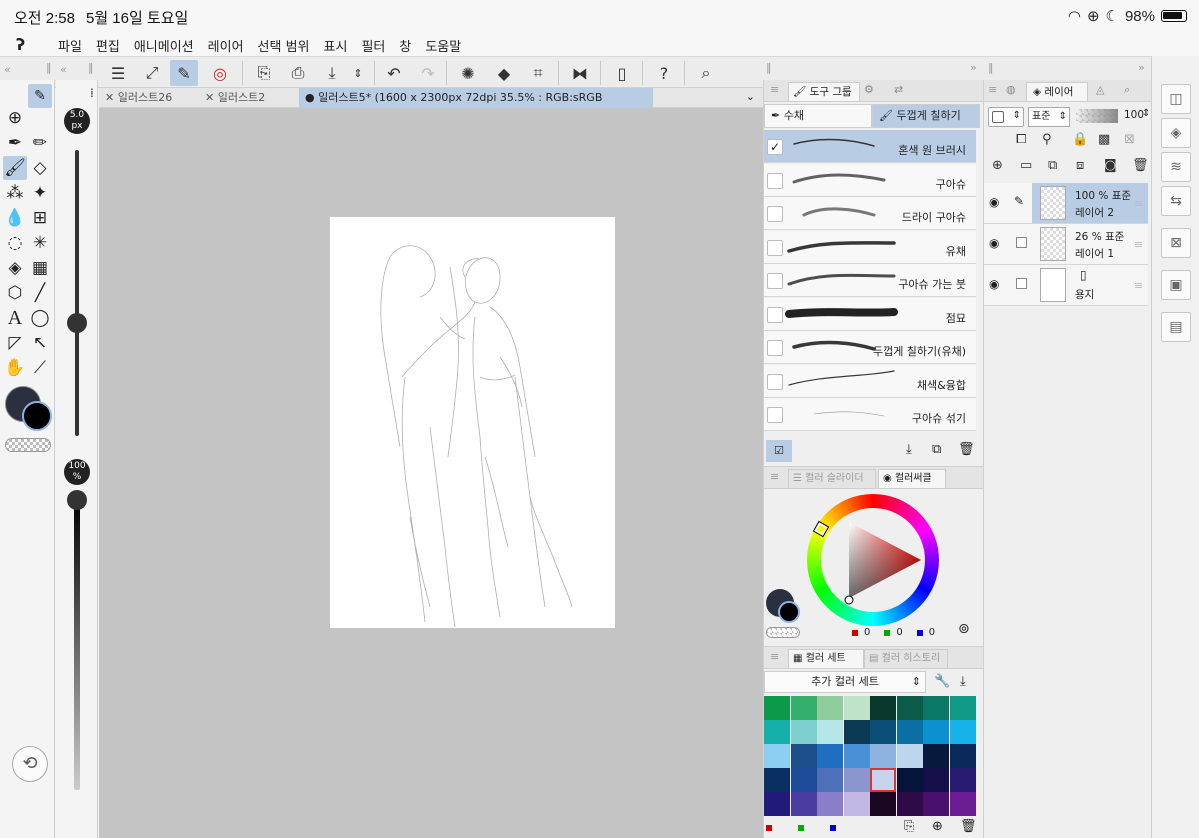  Describe the element at coordinates (184, 73) in the screenshot. I see `edit-mode-icon: ✎` at that location.